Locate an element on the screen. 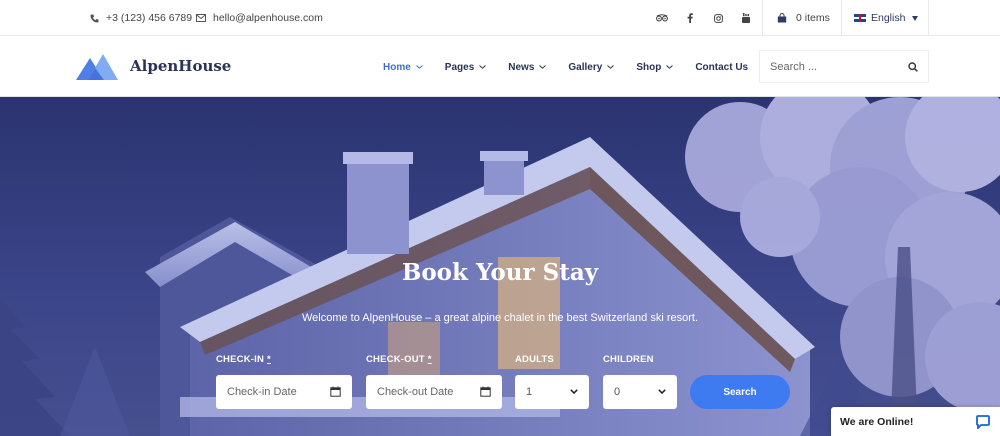  nav-item-pages: Pages is located at coordinates (465, 67).